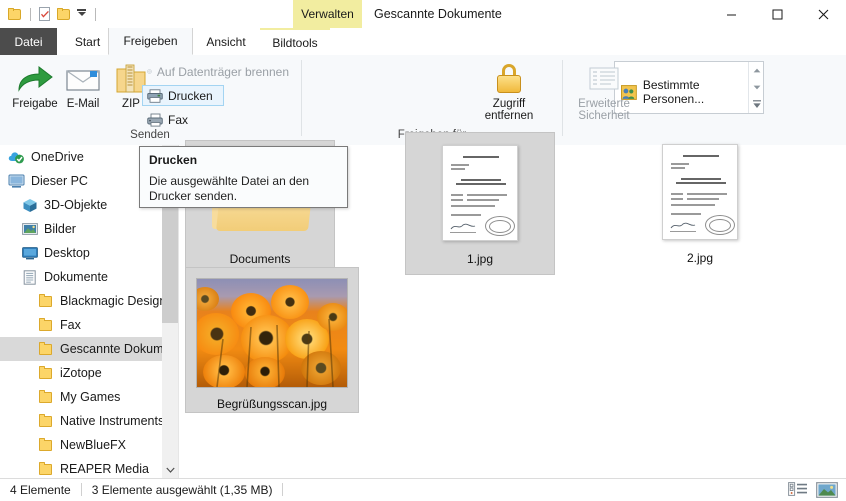 The height and width of the screenshot is (501, 846). I want to click on file-label: 2.jpg, so click(700, 258).